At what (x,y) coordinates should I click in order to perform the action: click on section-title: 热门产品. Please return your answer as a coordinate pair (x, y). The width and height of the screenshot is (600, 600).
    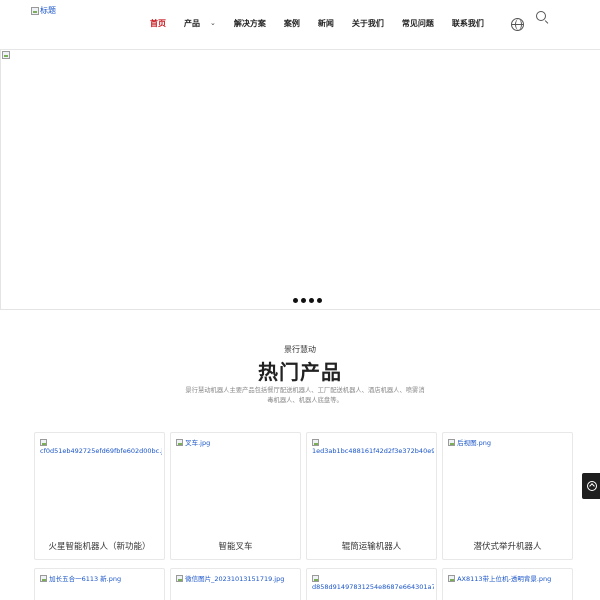
    Looking at the image, I should click on (300, 372).